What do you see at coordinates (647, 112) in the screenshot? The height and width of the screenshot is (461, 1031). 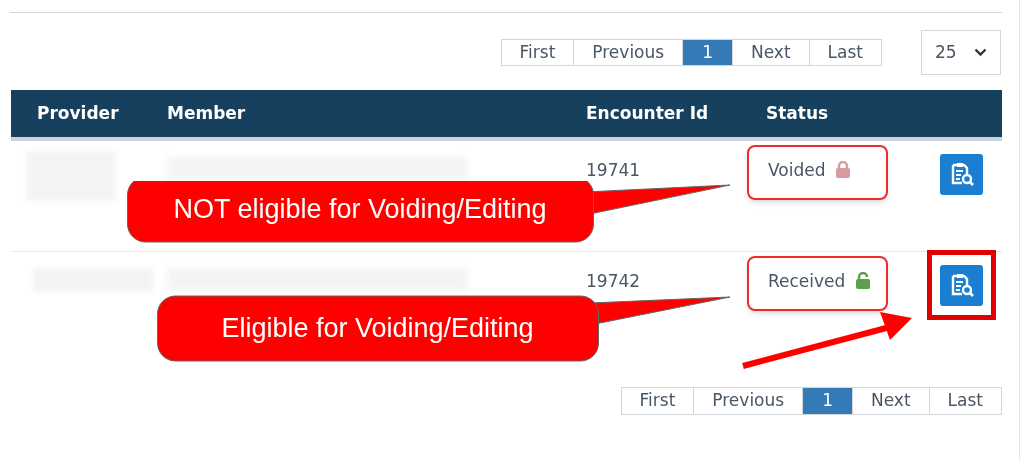 I see `column-header: Encounter Id` at bounding box center [647, 112].